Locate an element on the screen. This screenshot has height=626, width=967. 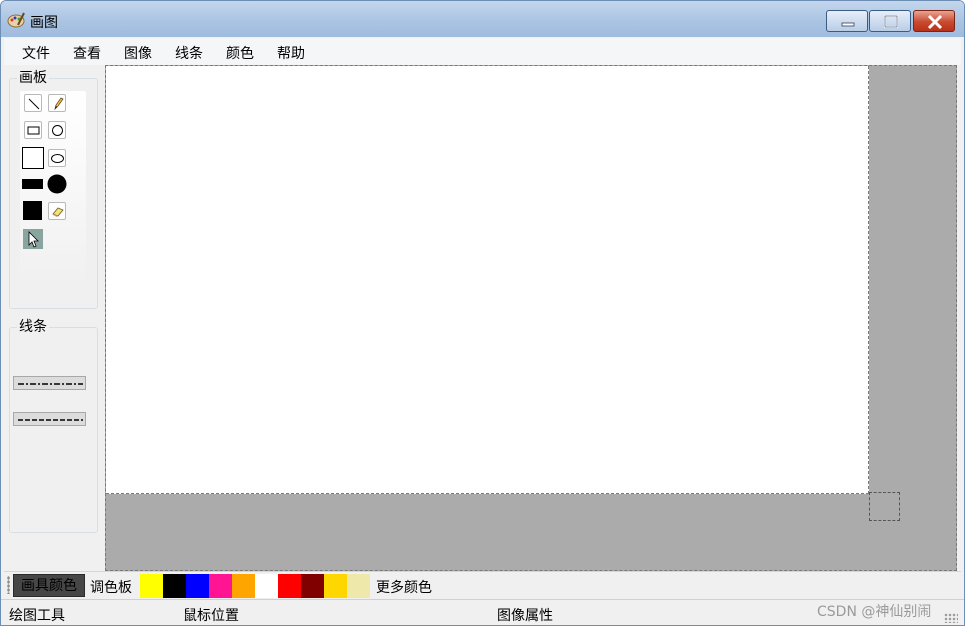
window-title: 画图 is located at coordinates (44, 23).